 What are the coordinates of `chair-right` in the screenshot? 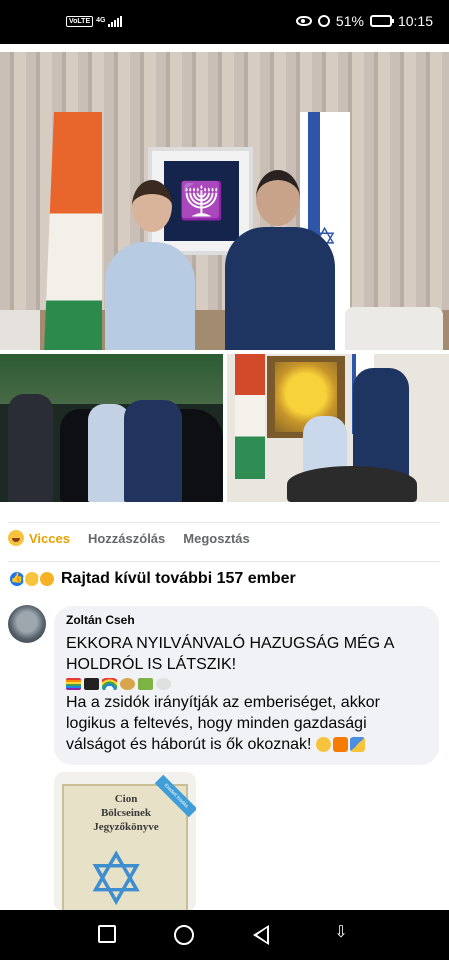 It's located at (394, 328).